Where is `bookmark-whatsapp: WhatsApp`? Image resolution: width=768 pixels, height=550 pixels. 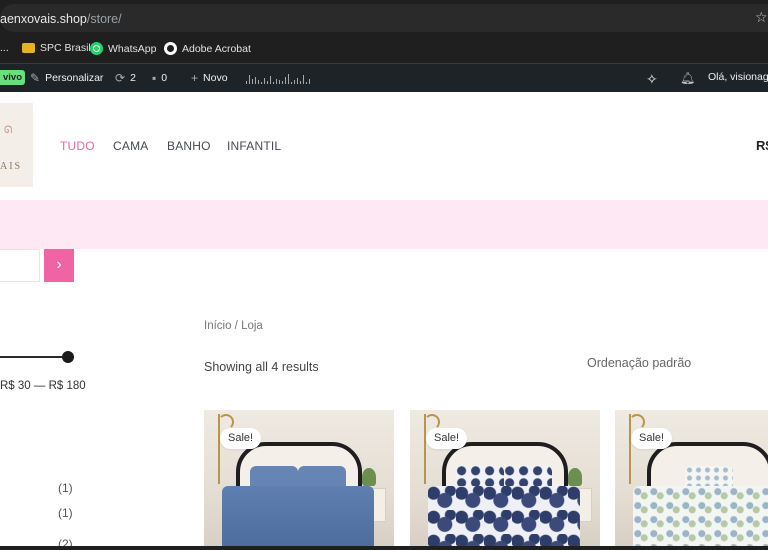 bookmark-whatsapp: WhatsApp is located at coordinates (123, 48).